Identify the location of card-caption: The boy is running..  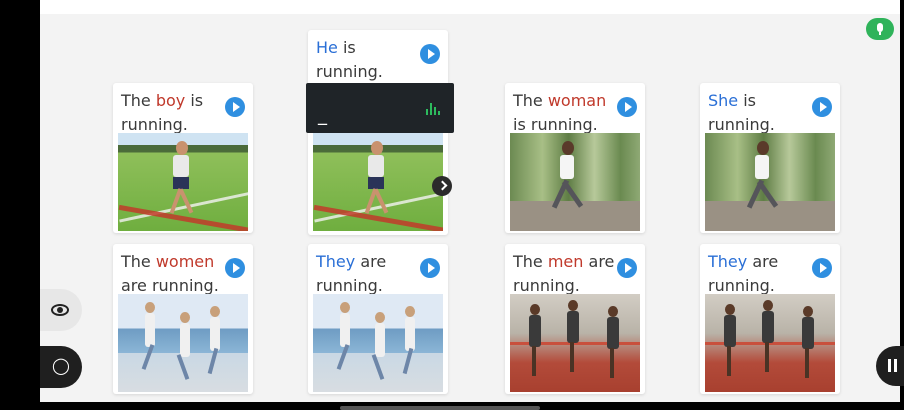
(173, 113).